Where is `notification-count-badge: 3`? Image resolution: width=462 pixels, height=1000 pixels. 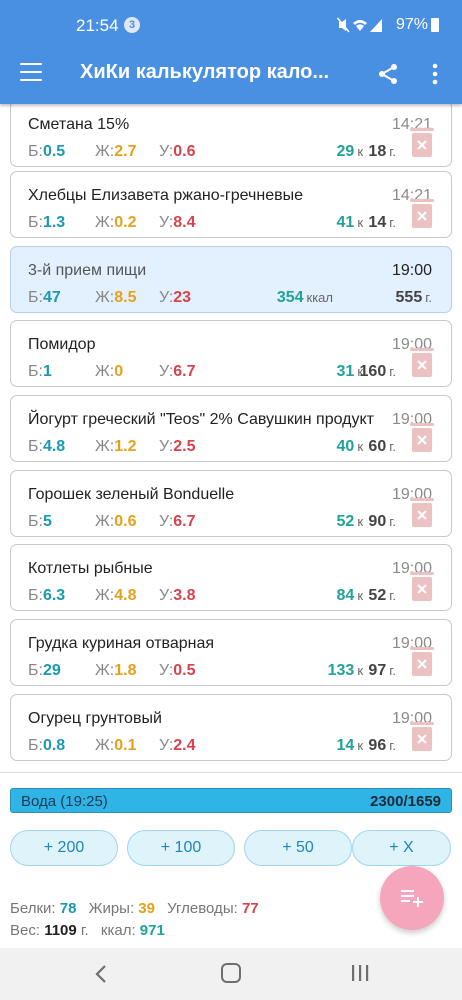 notification-count-badge: 3 is located at coordinates (132, 25).